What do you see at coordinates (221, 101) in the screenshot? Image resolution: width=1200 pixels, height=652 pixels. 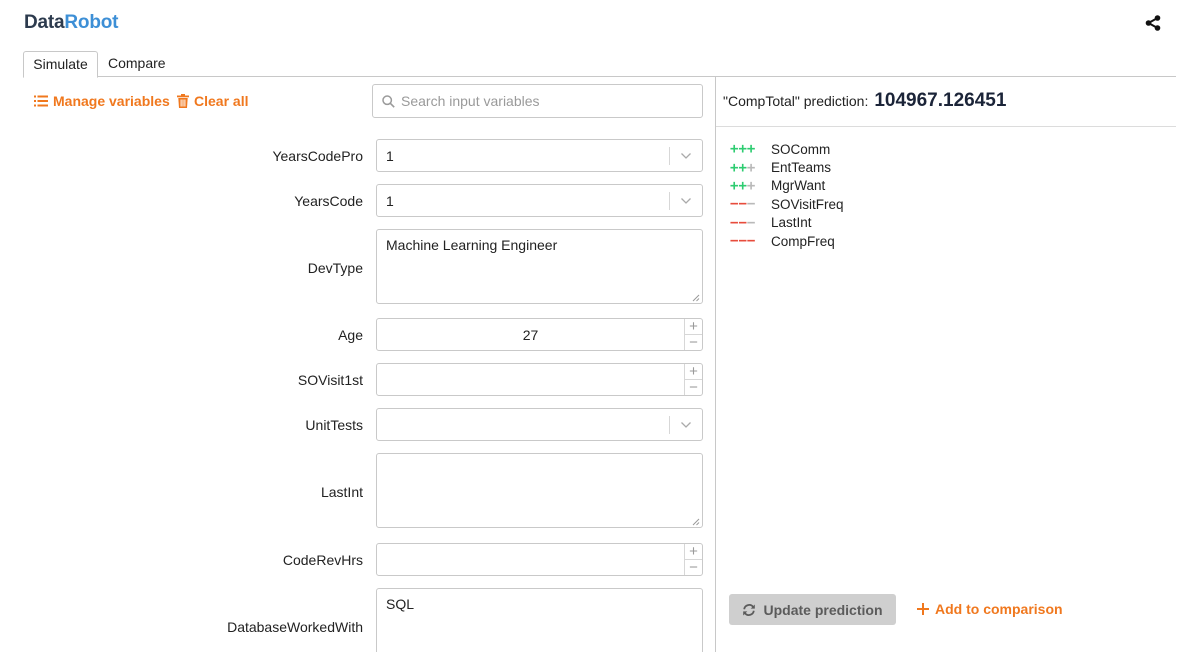 I see `clear-all-label: Clear all` at bounding box center [221, 101].